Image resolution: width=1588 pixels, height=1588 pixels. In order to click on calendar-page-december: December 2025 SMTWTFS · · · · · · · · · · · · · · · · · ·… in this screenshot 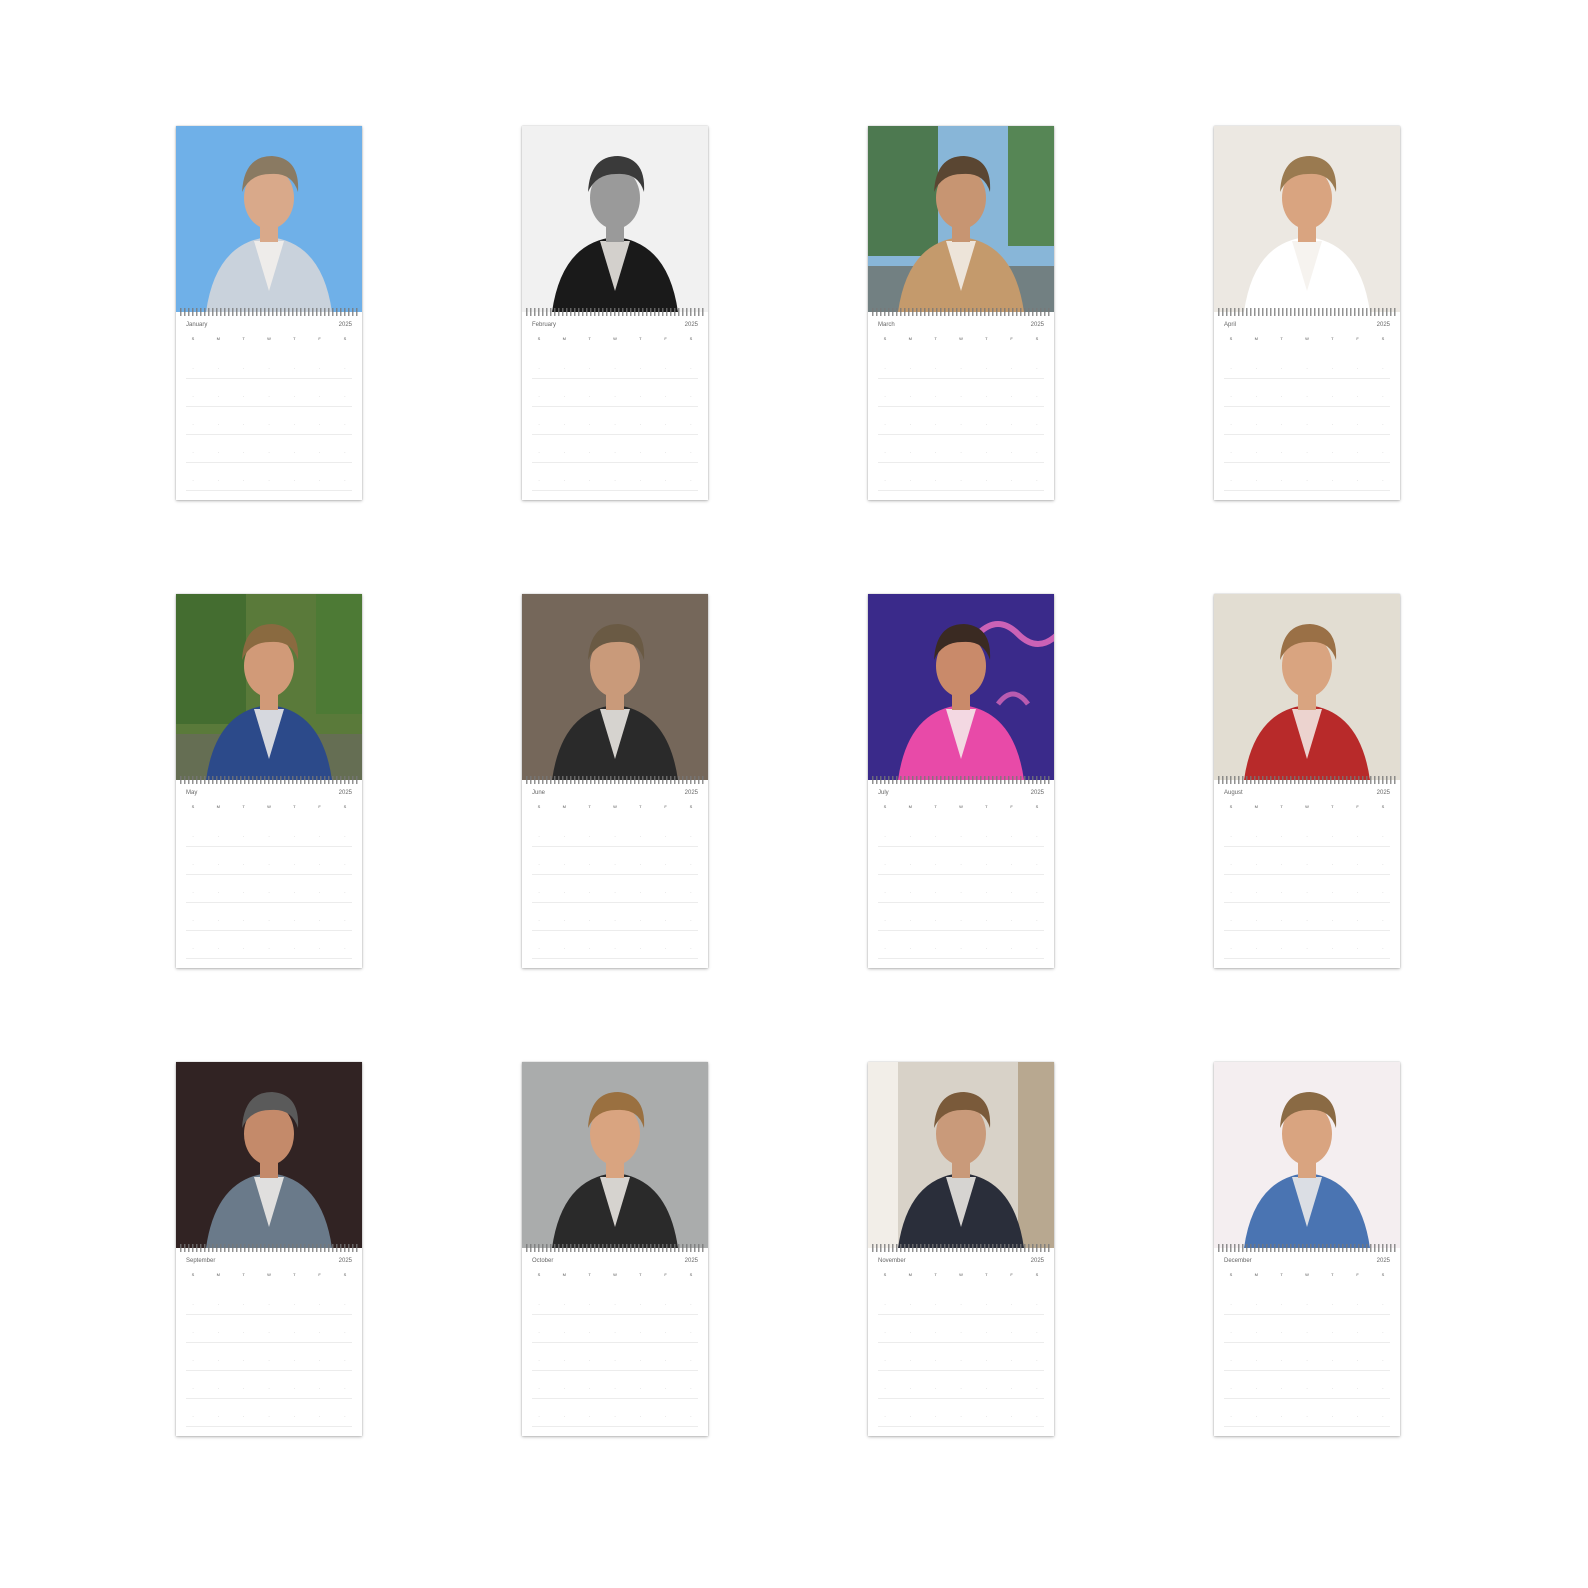, I will do `click(1307, 1249)`.